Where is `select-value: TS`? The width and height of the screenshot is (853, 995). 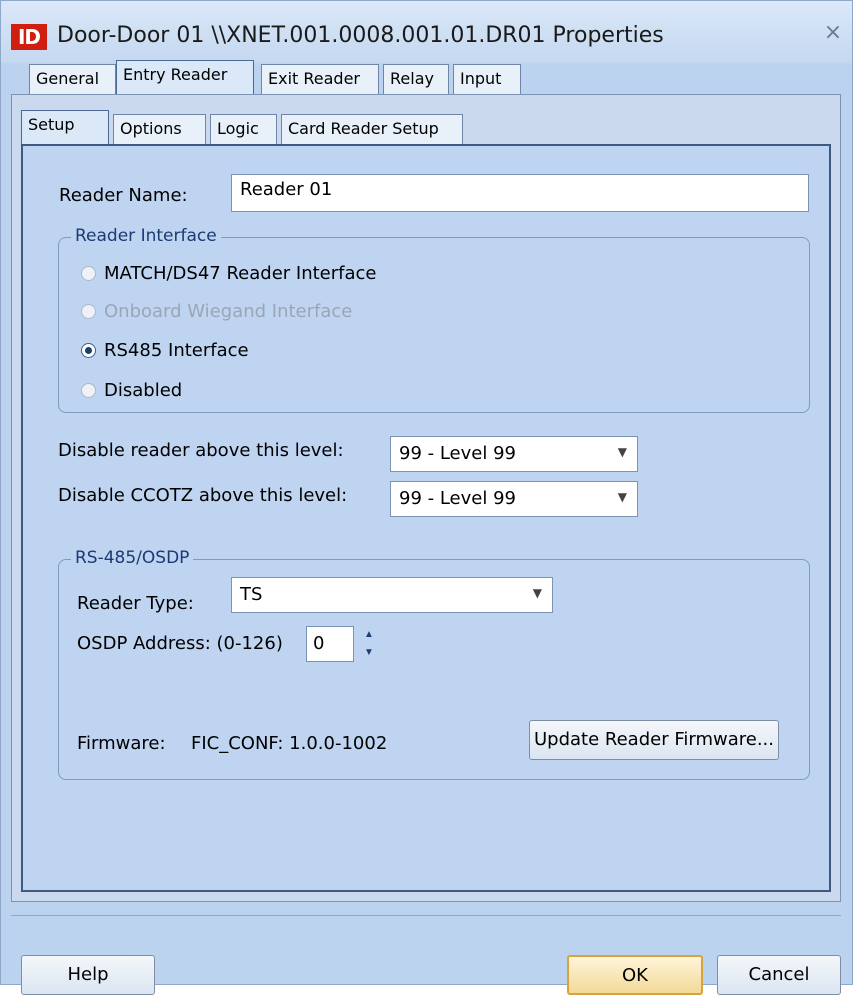
select-value: TS is located at coordinates (251, 594).